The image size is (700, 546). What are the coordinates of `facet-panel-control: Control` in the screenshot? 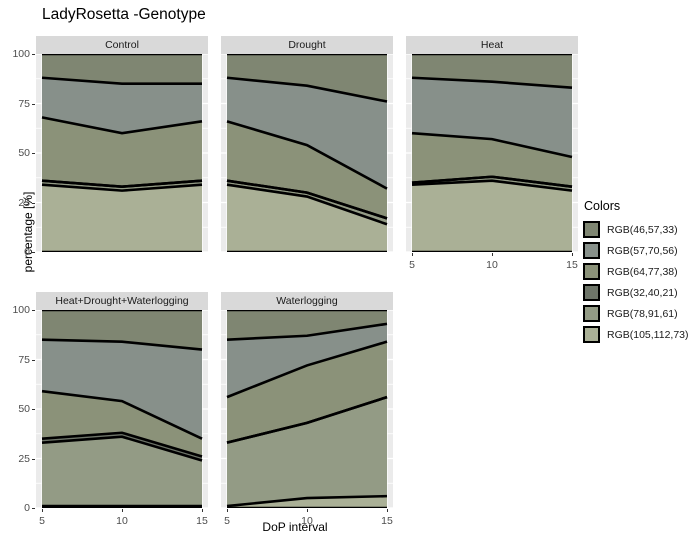 It's located at (122, 144).